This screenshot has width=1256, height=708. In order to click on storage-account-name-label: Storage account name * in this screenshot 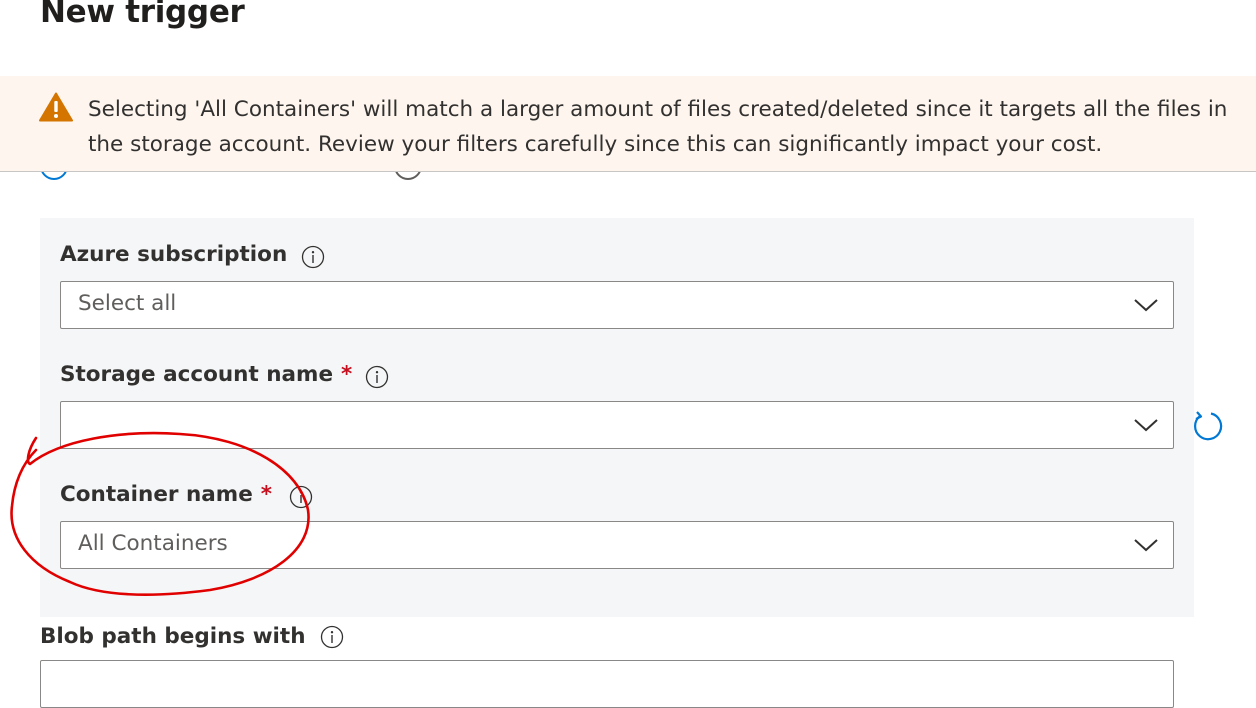, I will do `click(206, 374)`.